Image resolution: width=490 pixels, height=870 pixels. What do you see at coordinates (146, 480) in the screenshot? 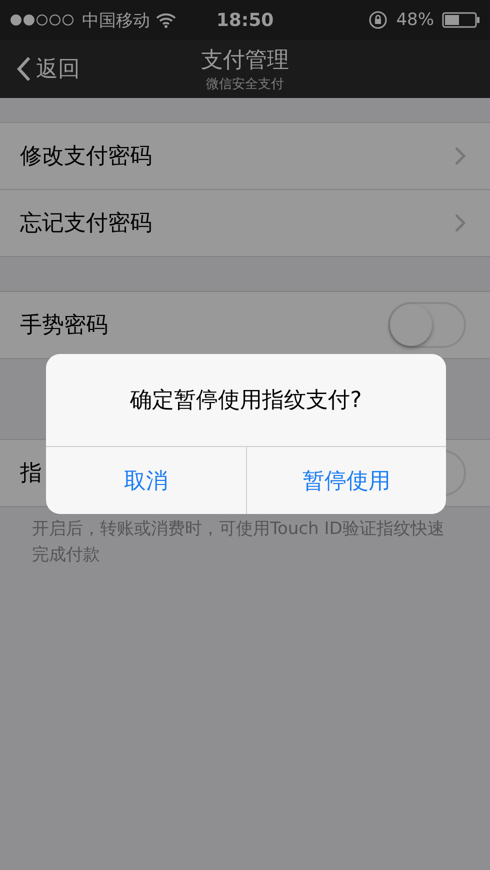
I see `dialog-button: 取消` at bounding box center [146, 480].